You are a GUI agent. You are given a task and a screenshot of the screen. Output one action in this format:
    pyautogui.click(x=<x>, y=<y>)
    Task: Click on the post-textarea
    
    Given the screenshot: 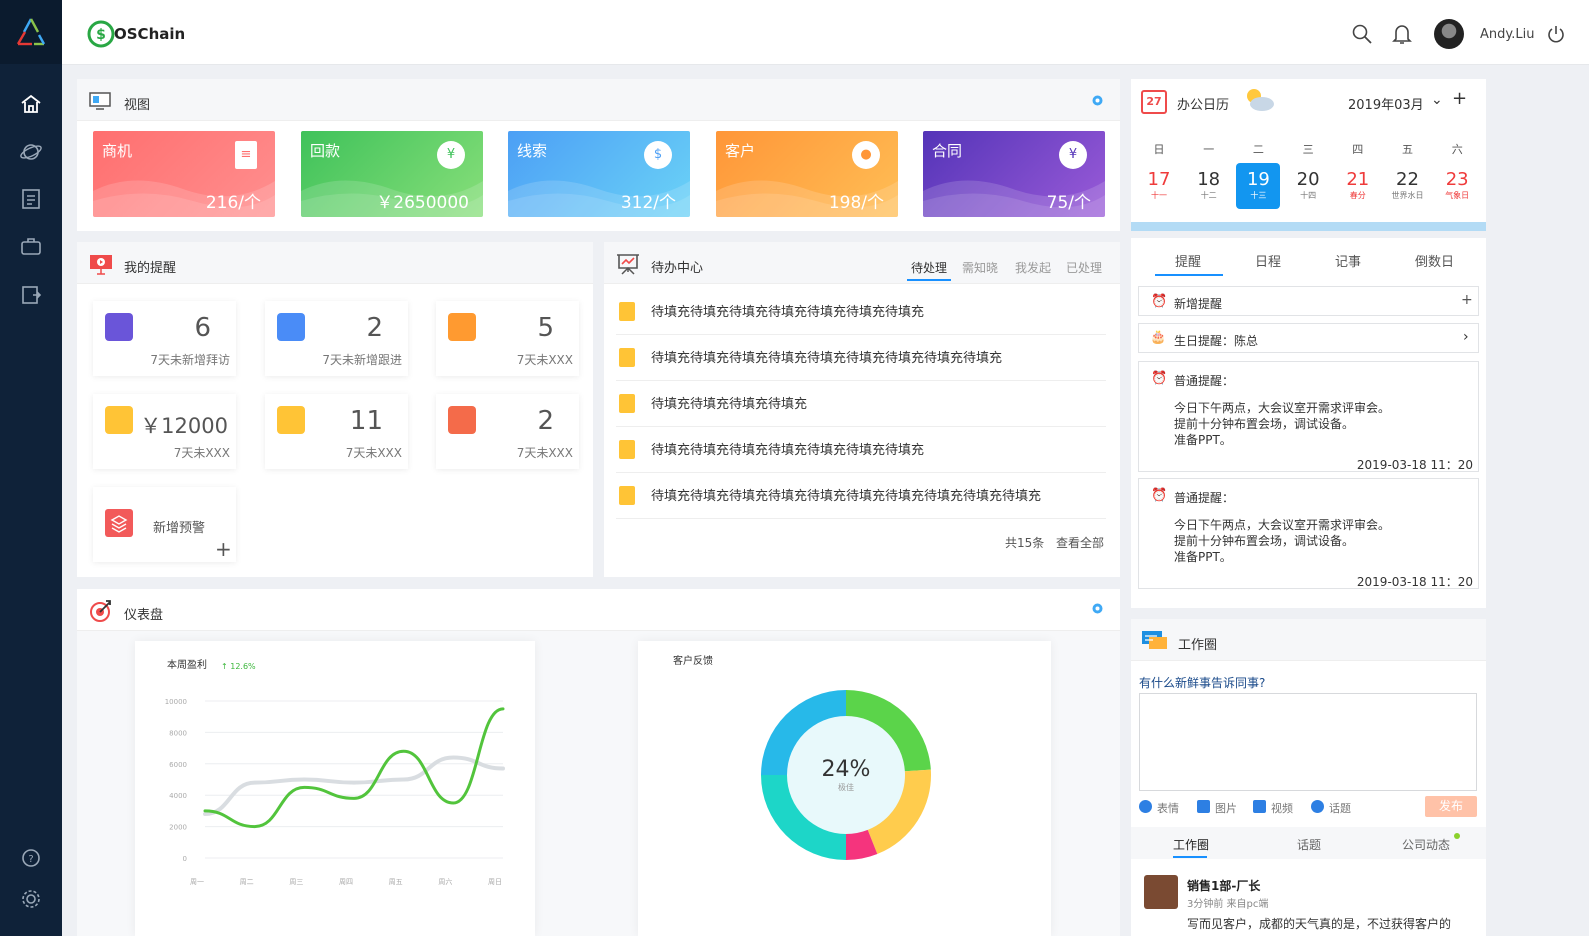 What is the action you would take?
    pyautogui.click(x=1308, y=742)
    